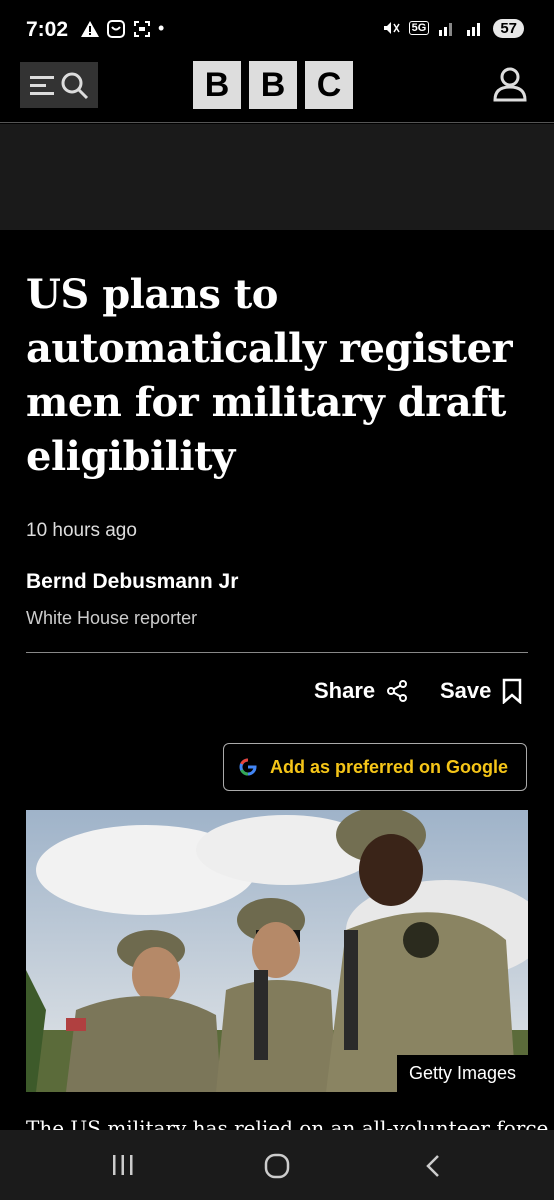 The image size is (554, 1200). Describe the element at coordinates (345, 690) in the screenshot. I see `share-label: Share` at that location.